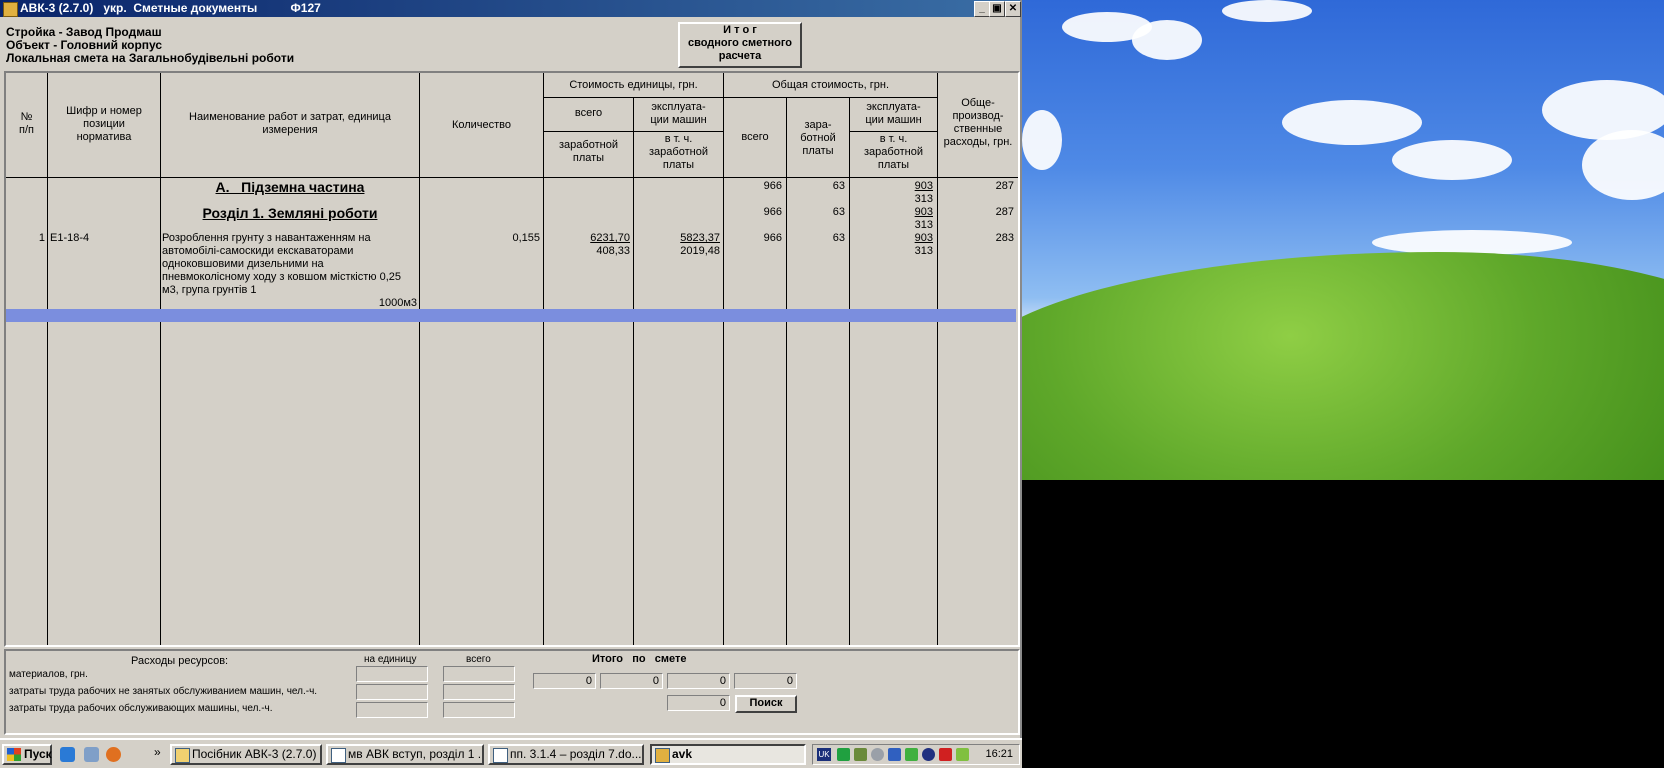  I want to click on section-a-machine-wage: 313, so click(923, 199).